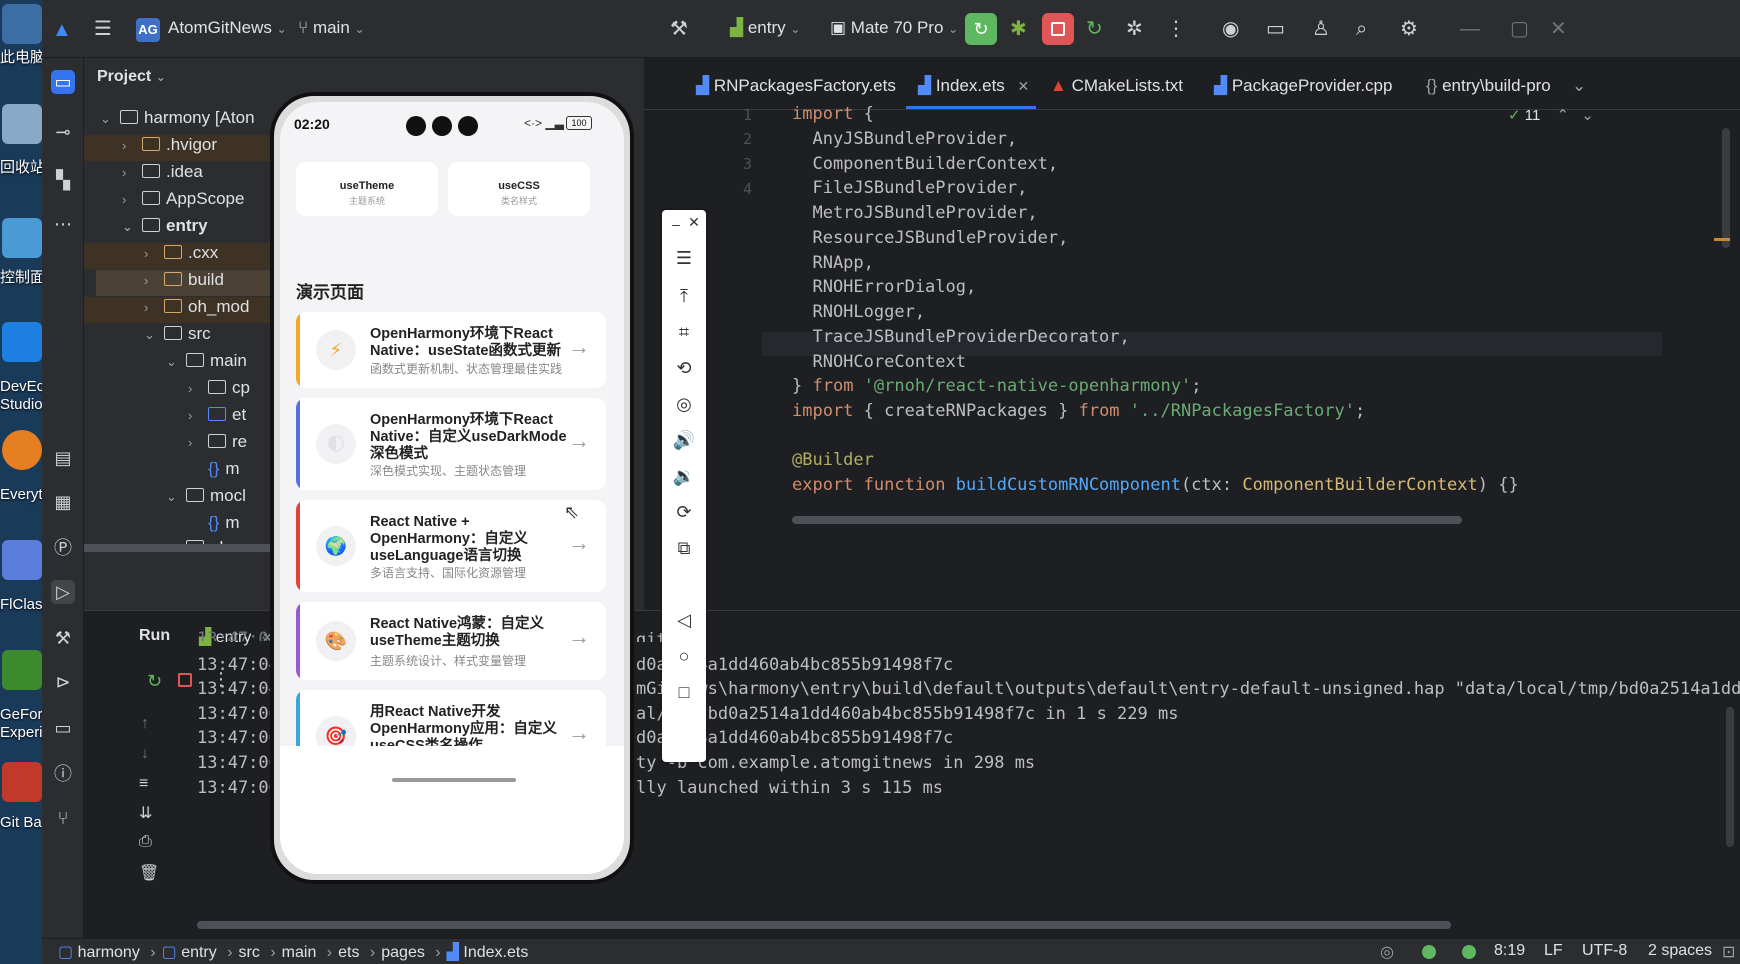 The height and width of the screenshot is (964, 1740). Describe the element at coordinates (684, 512) in the screenshot. I see `shake-icon: ⟳` at that location.